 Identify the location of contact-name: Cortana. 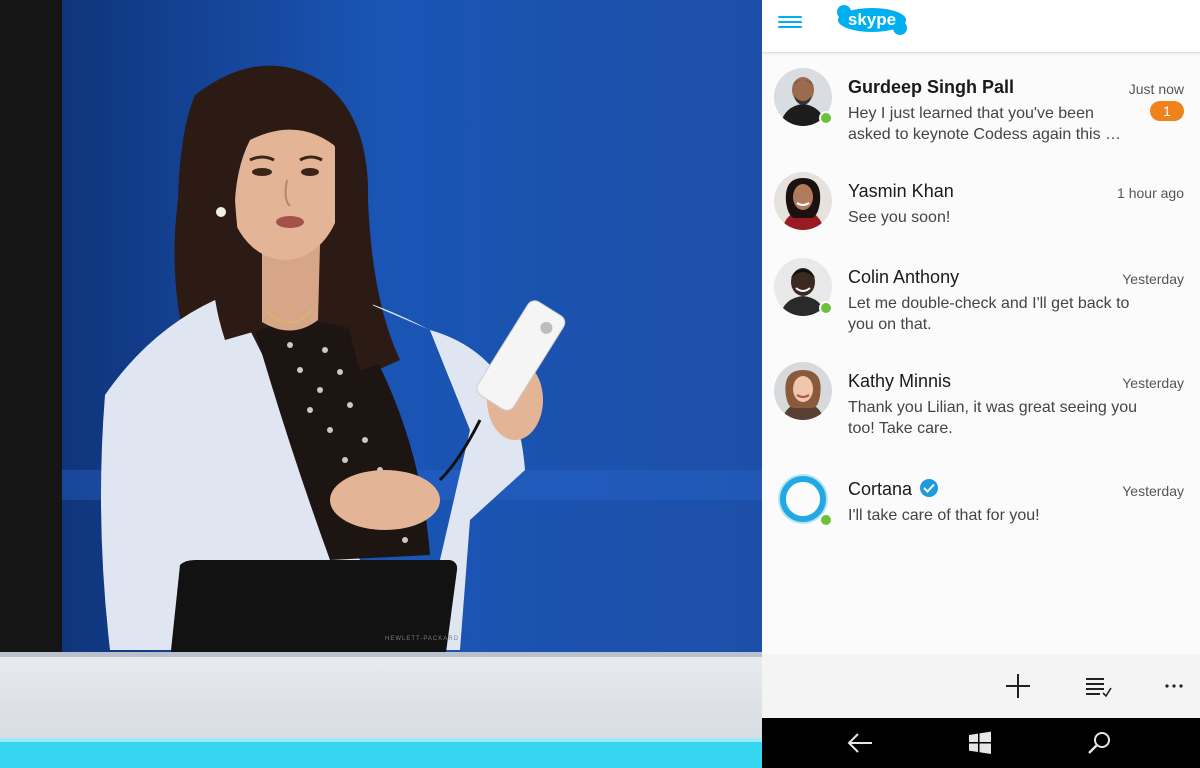
(893, 489).